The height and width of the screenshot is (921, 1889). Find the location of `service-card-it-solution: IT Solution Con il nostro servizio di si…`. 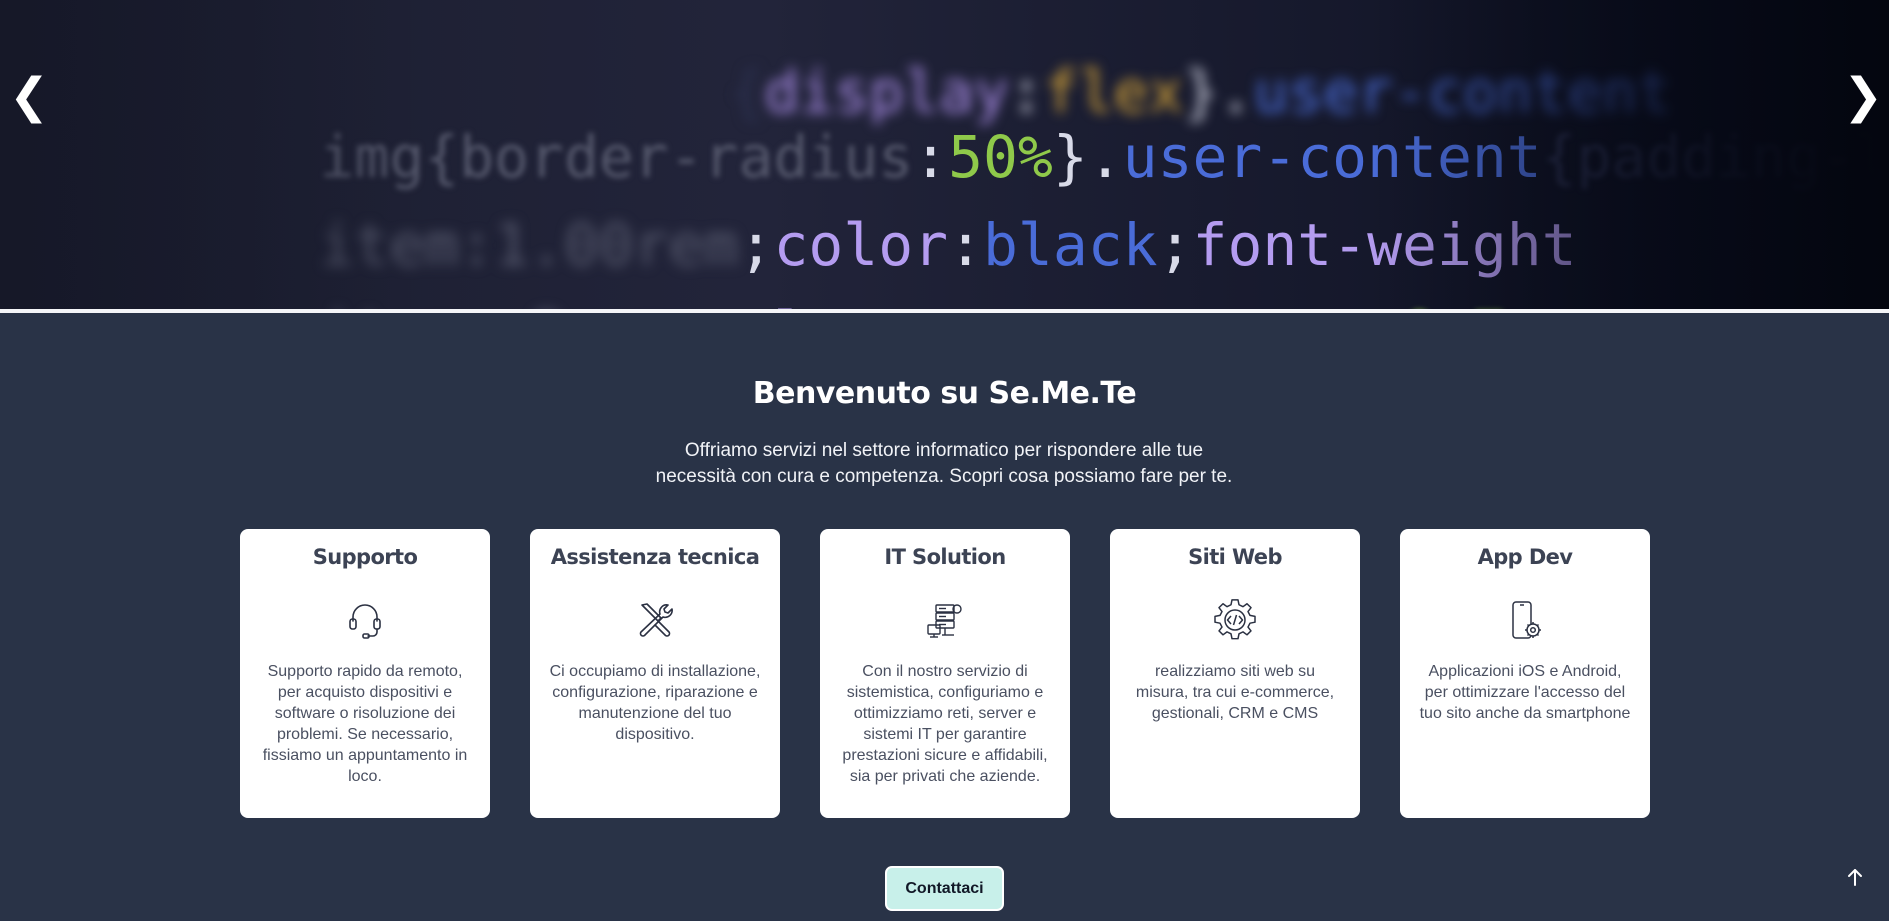

service-card-it-solution: IT Solution Con il nostro servizio di si… is located at coordinates (945, 673).